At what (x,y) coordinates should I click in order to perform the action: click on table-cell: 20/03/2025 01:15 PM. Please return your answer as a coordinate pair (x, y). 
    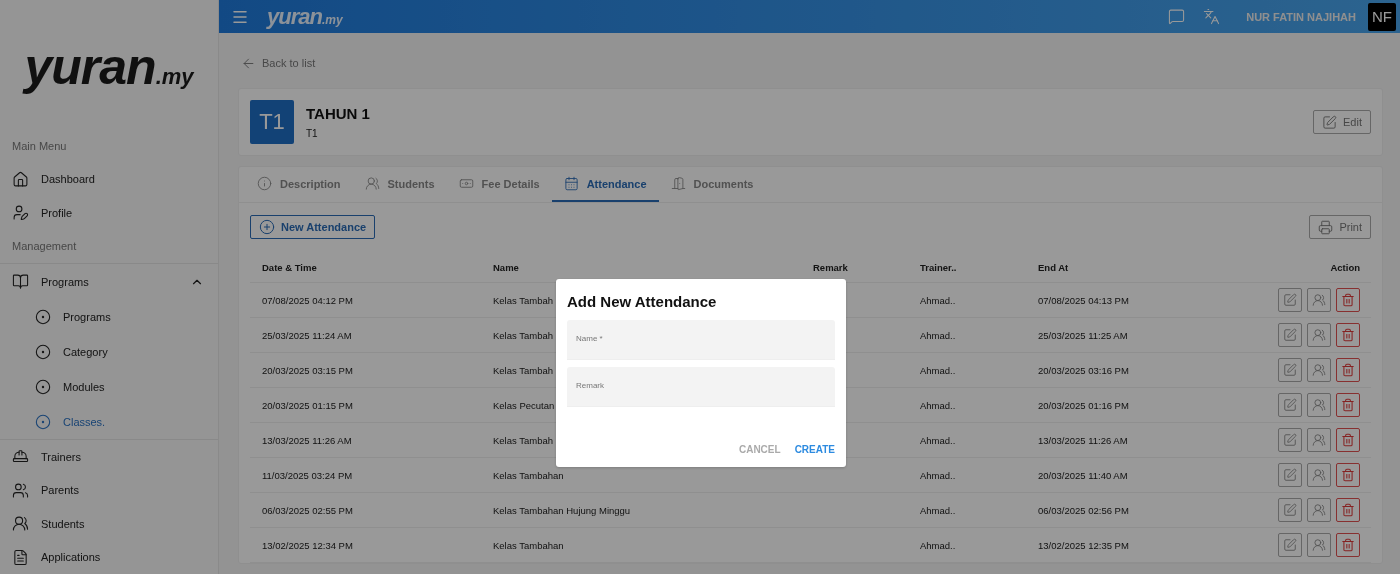
    Looking at the image, I should click on (307, 405).